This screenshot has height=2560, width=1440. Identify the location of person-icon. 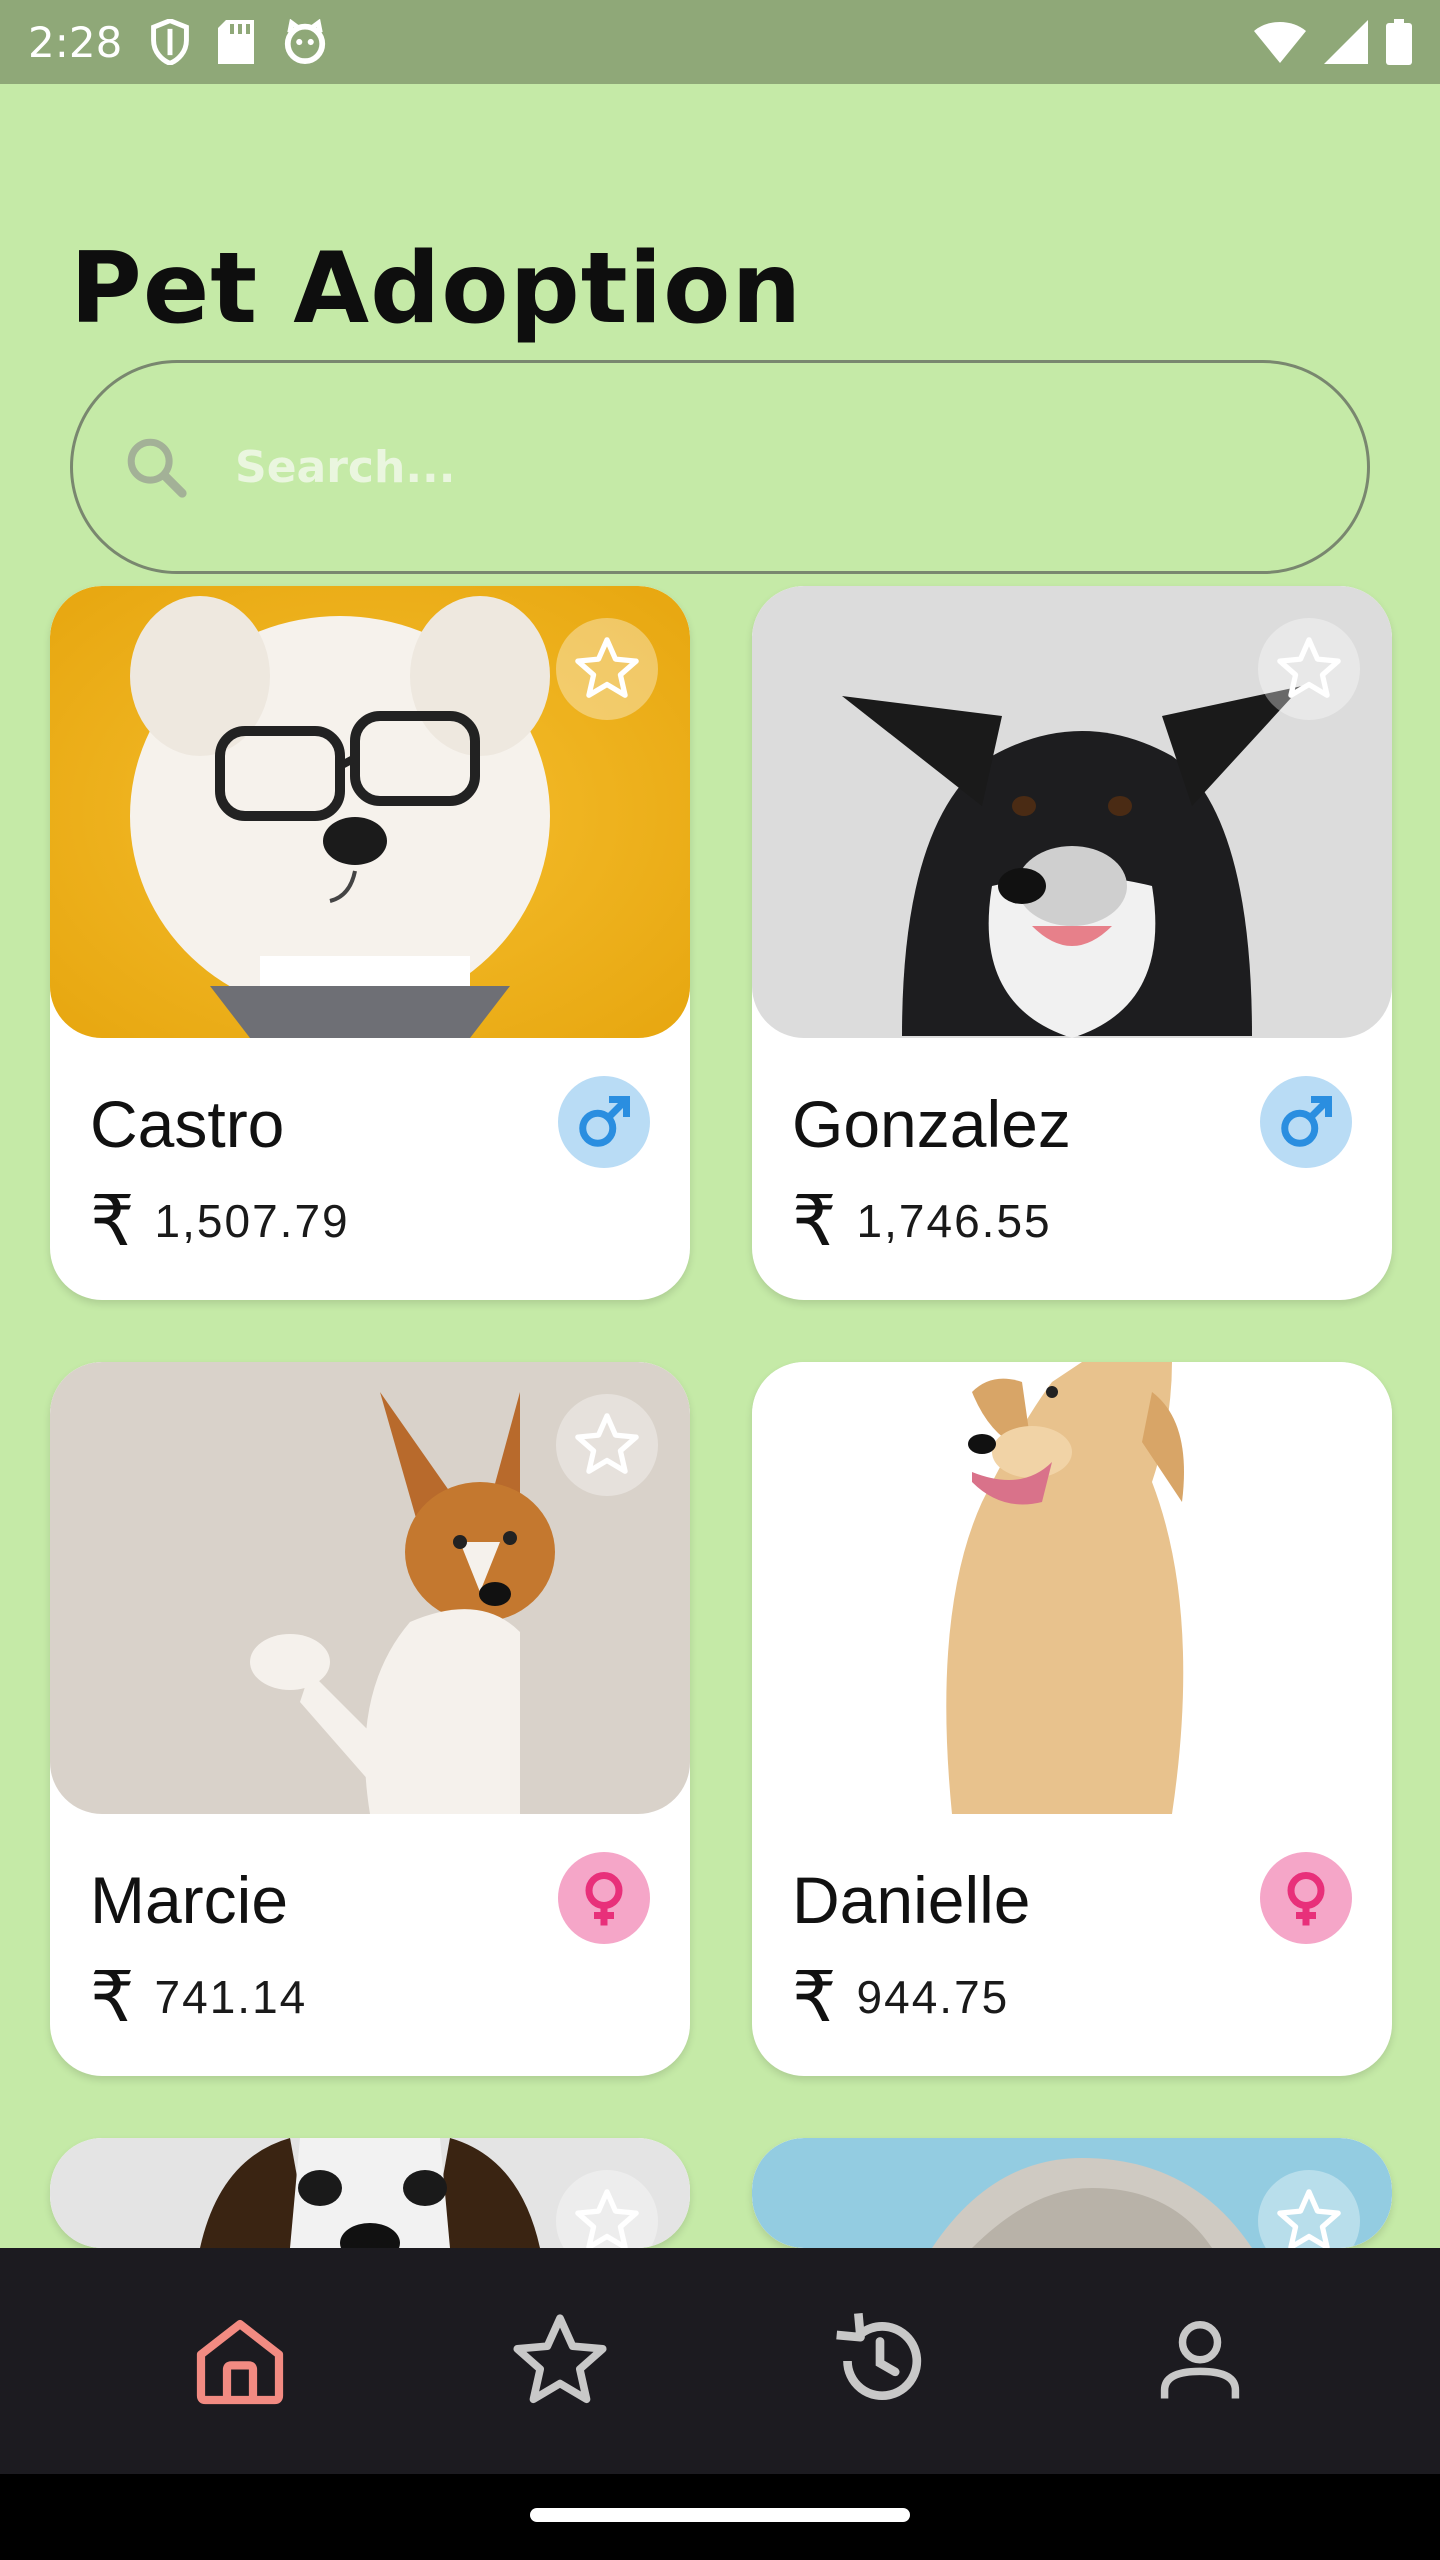
(1200, 2360).